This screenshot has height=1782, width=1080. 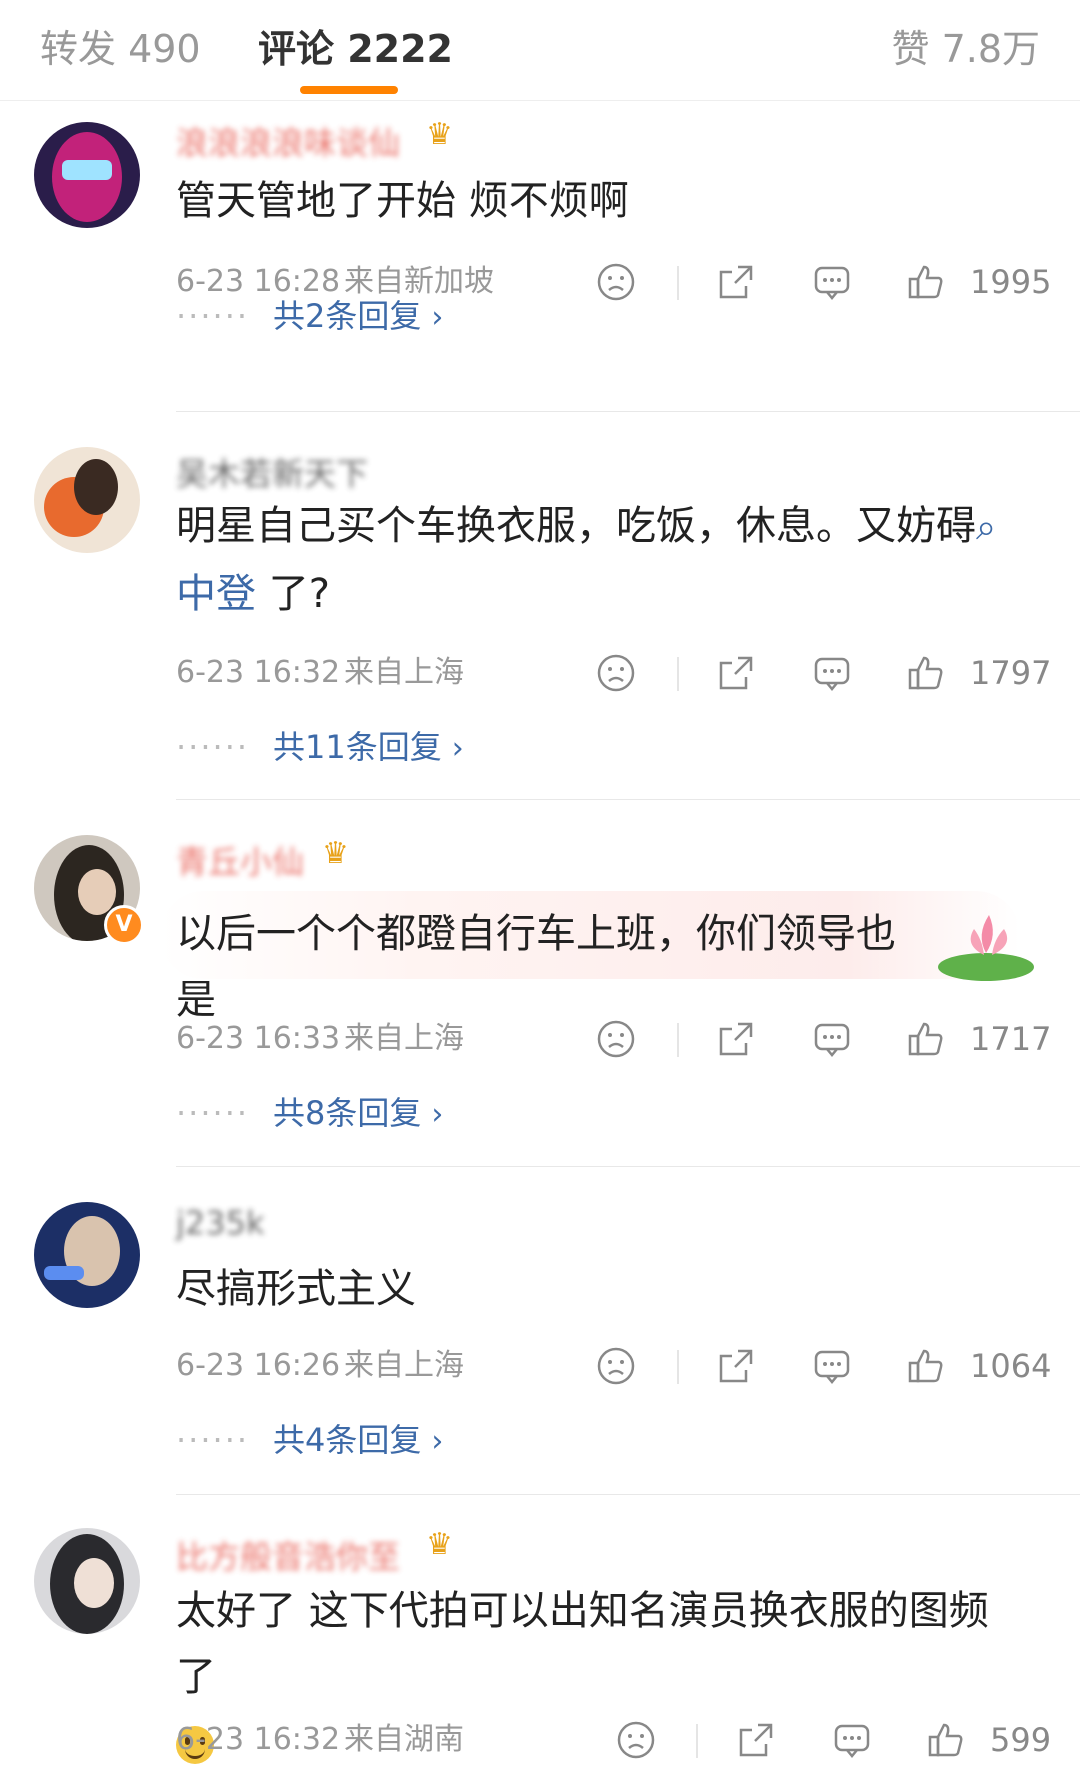 I want to click on reply-count: 共4条回复, so click(x=347, y=1440).